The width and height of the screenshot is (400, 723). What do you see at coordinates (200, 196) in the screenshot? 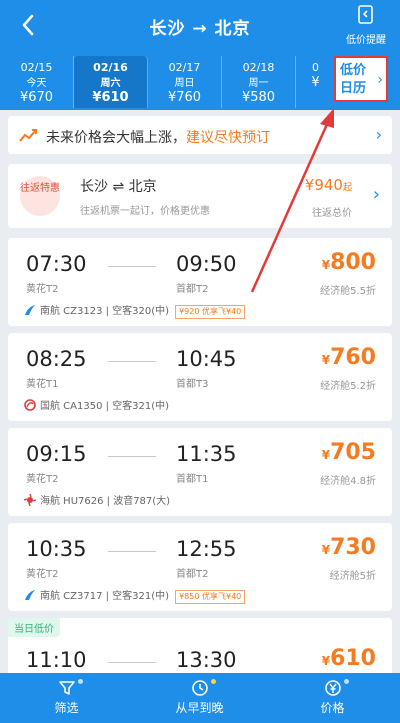
I see `round-trip-promo: 往返特惠 长沙 ⇌ 北京 往返机票一起订，价格更优惠 ¥940起 往返总价 ›` at bounding box center [200, 196].